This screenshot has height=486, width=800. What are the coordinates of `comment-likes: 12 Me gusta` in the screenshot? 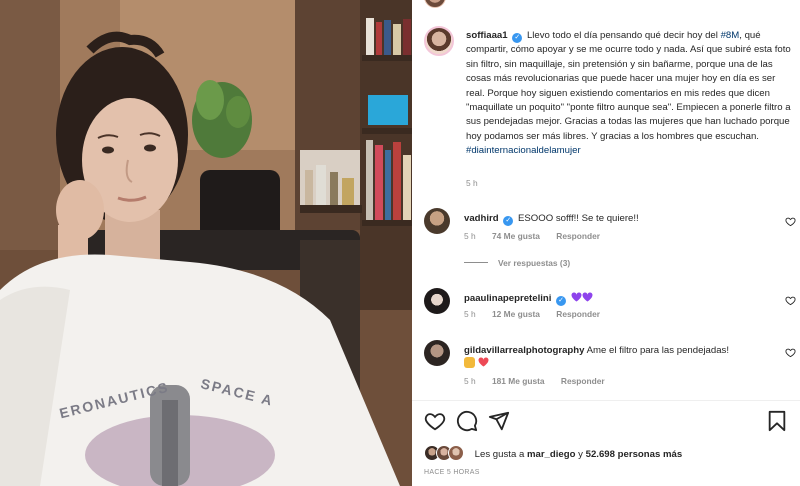 It's located at (516, 314).